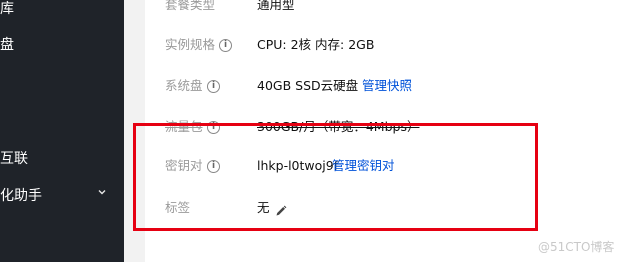  I want to click on detail-row-instance-spec: 实例规格 i CPU: 2核 内存: 2GB, so click(391, 45).